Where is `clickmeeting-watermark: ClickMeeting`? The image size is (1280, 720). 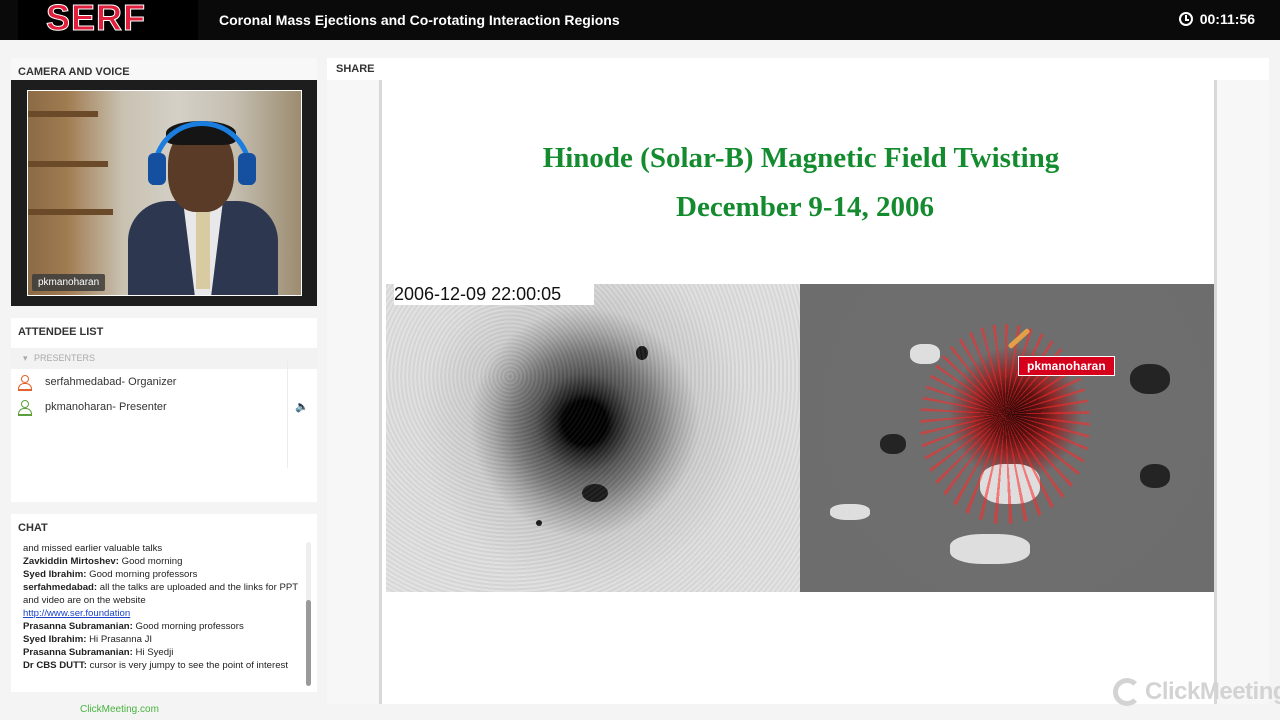
clickmeeting-watermark: ClickMeeting is located at coordinates (1196, 692).